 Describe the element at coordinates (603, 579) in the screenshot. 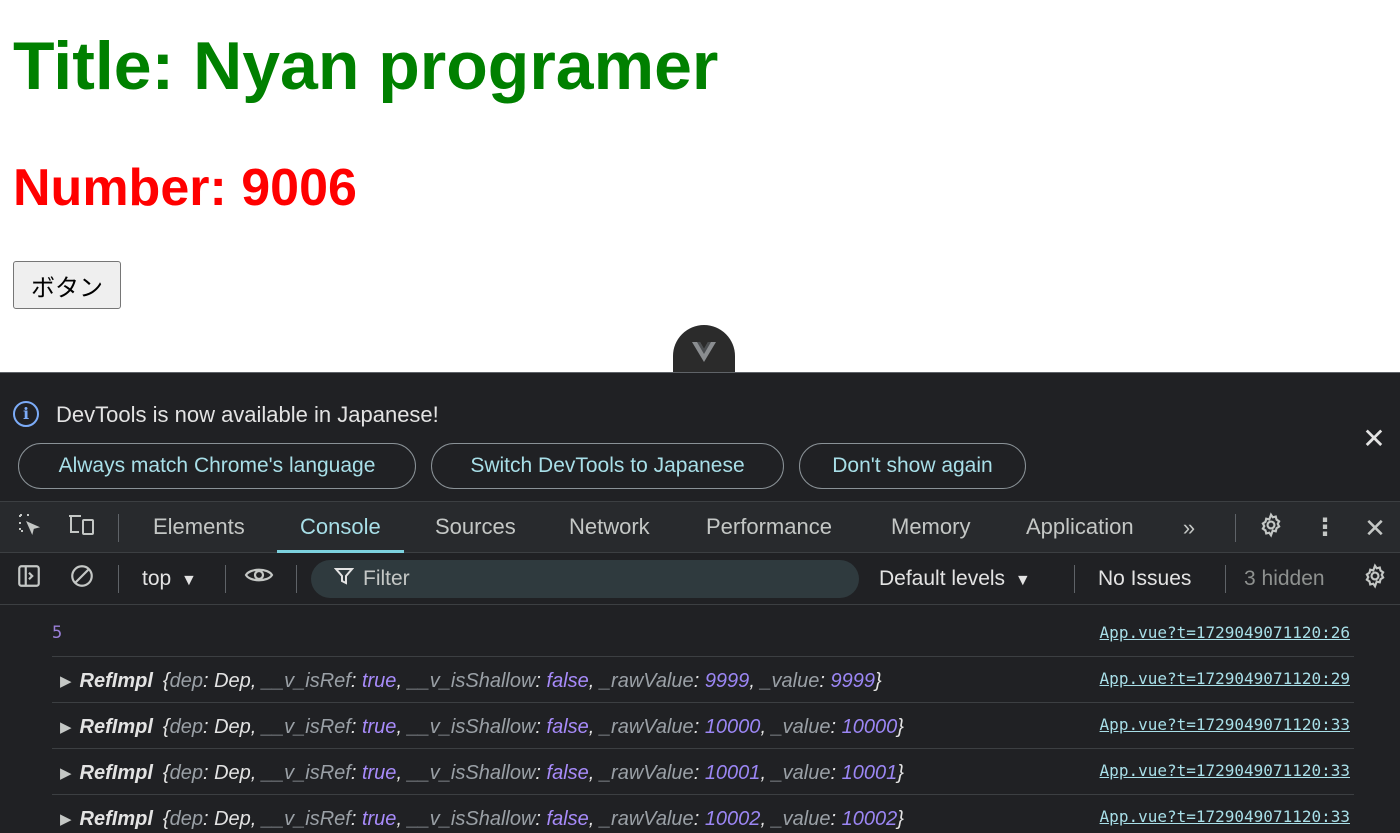

I see `filter-input` at that location.